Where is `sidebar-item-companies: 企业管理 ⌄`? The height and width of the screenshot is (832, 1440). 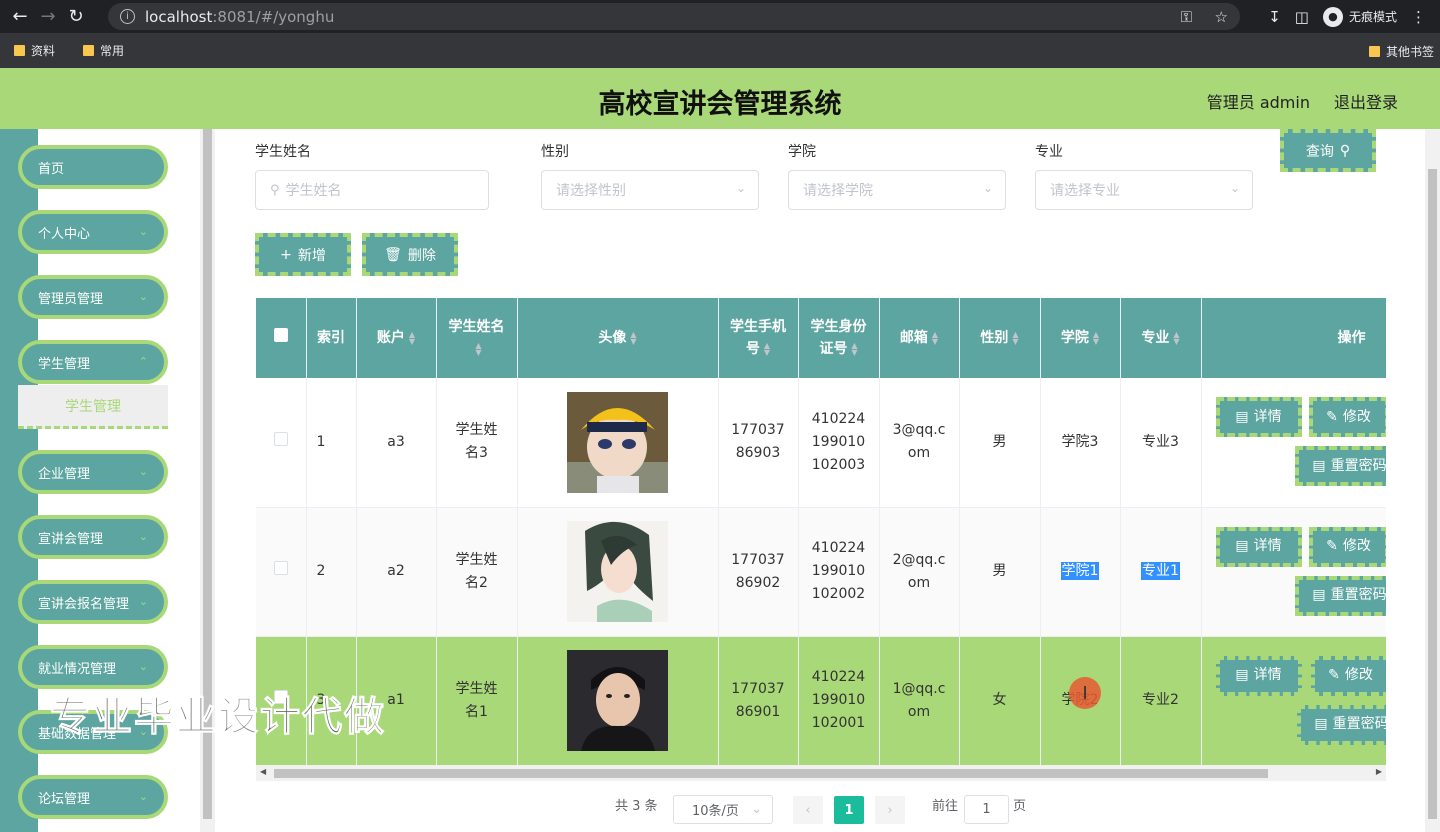 sidebar-item-companies: 企业管理 ⌄ is located at coordinates (93, 472).